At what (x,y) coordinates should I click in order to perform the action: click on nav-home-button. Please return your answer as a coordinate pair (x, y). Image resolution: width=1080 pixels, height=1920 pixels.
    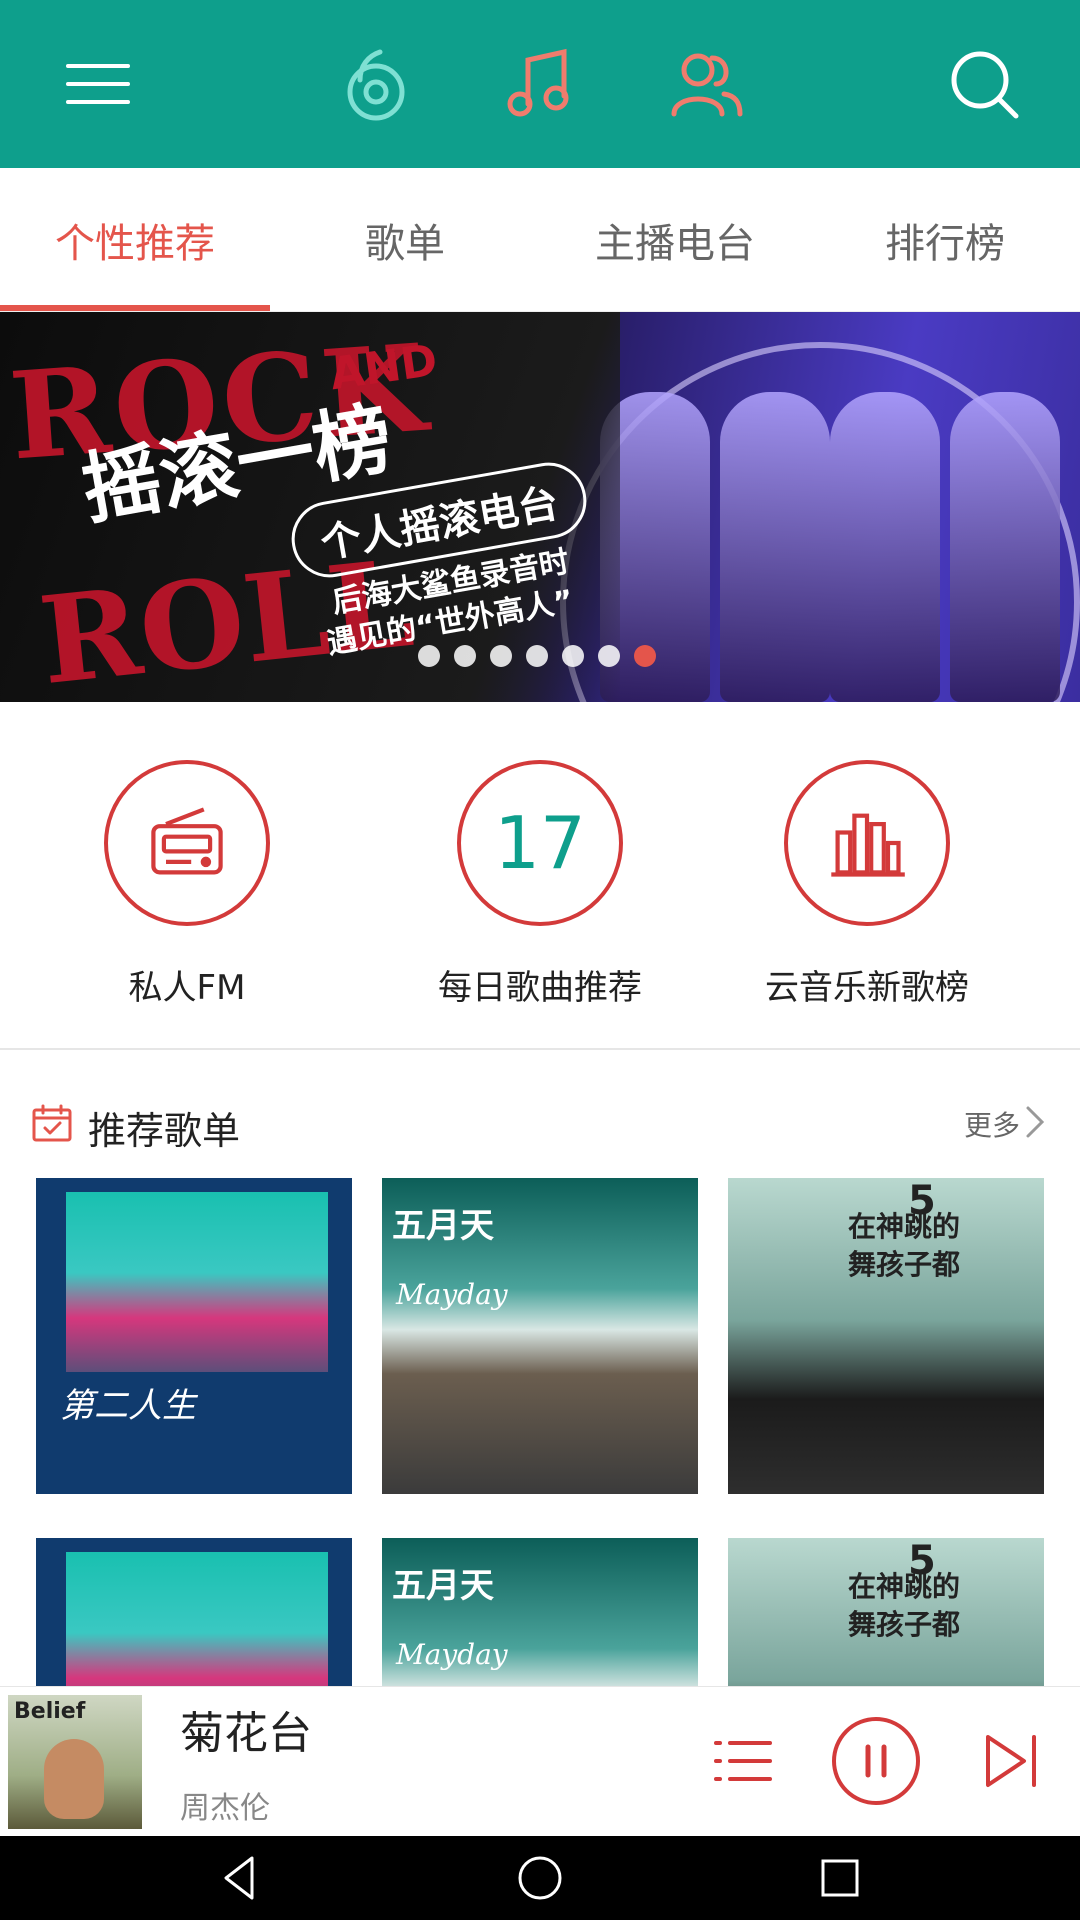
    Looking at the image, I should click on (540, 1878).